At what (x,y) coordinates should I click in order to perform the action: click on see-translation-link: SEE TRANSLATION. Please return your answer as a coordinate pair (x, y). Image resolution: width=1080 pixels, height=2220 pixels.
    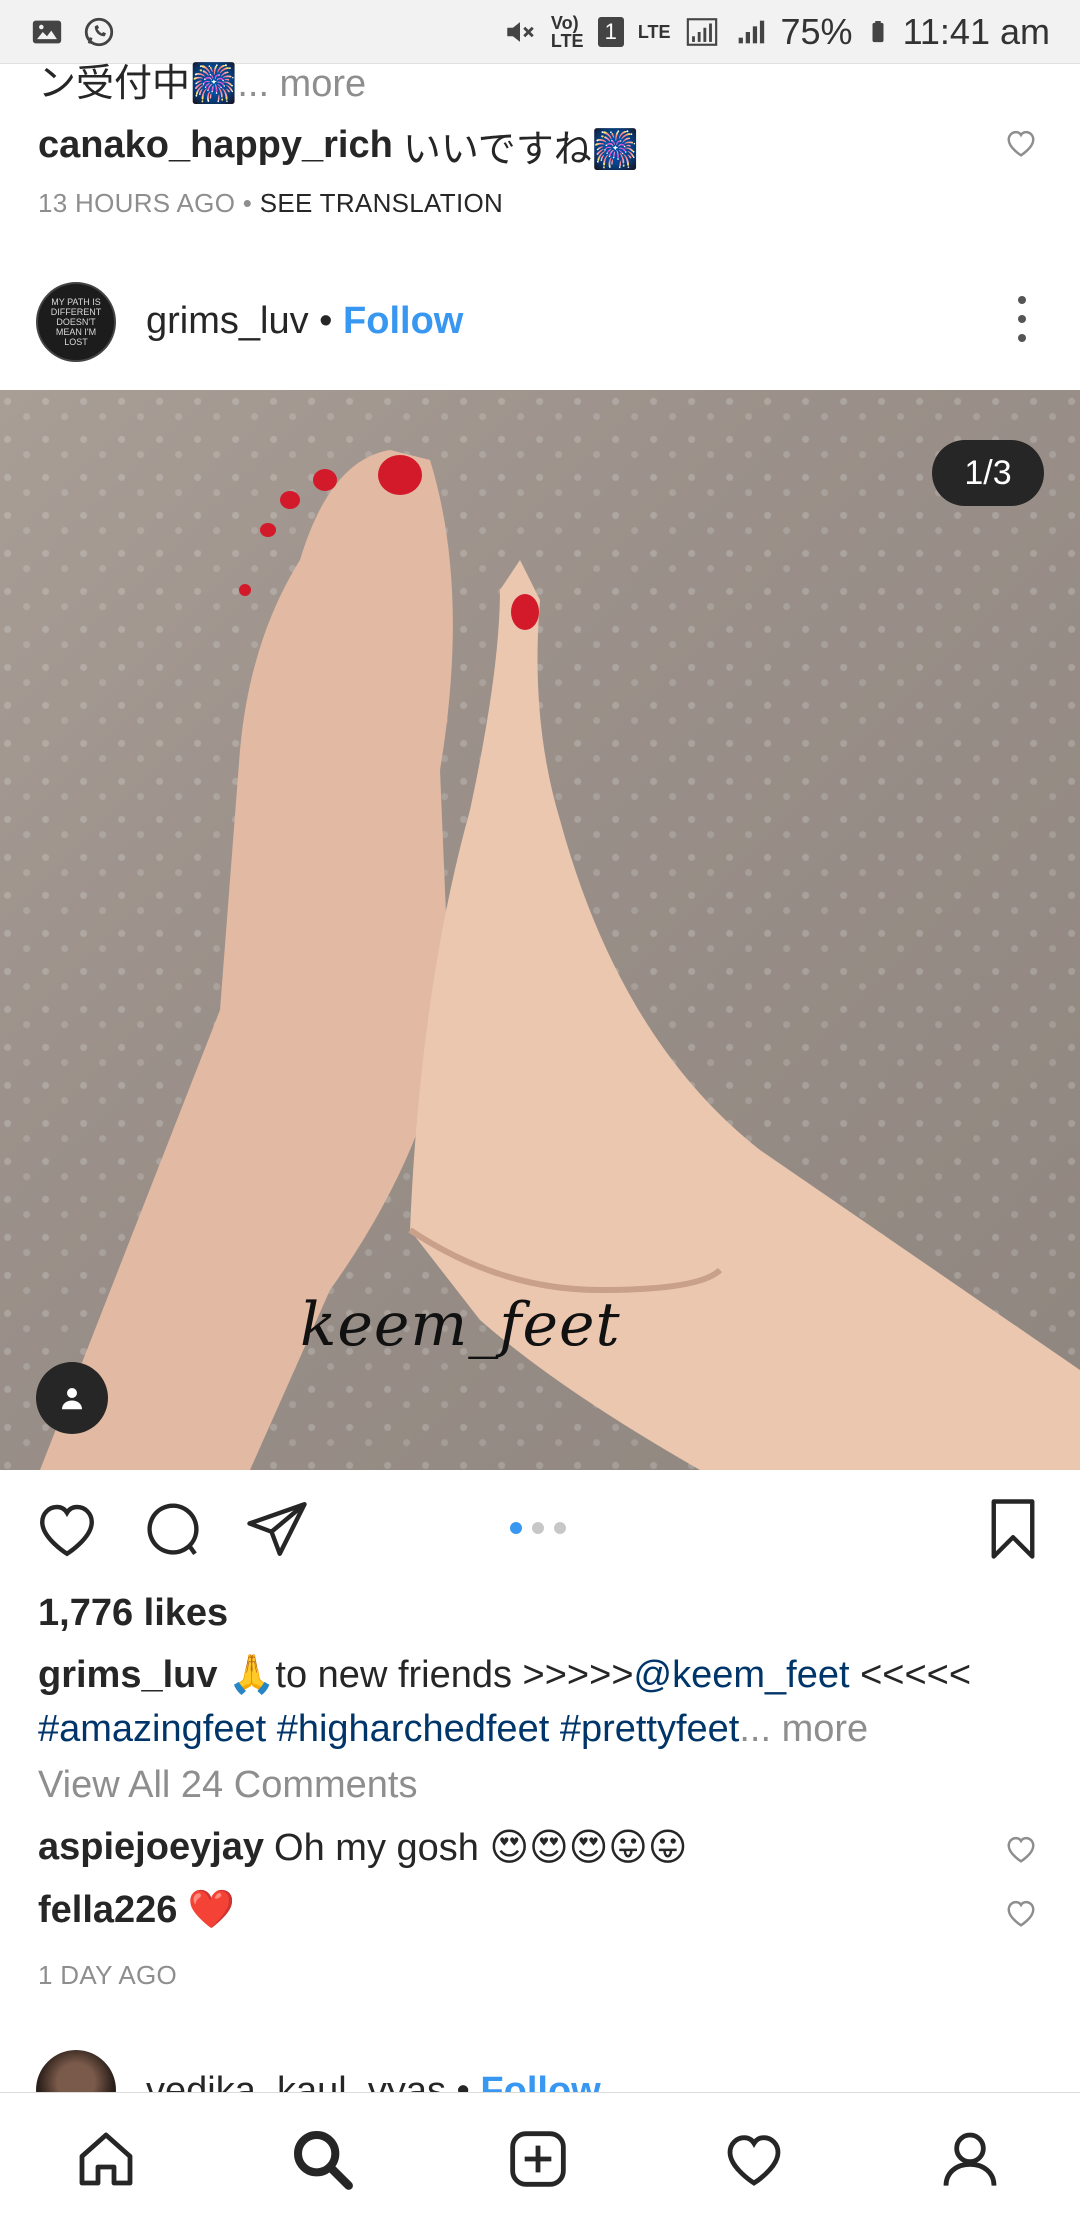
    Looking at the image, I should click on (381, 203).